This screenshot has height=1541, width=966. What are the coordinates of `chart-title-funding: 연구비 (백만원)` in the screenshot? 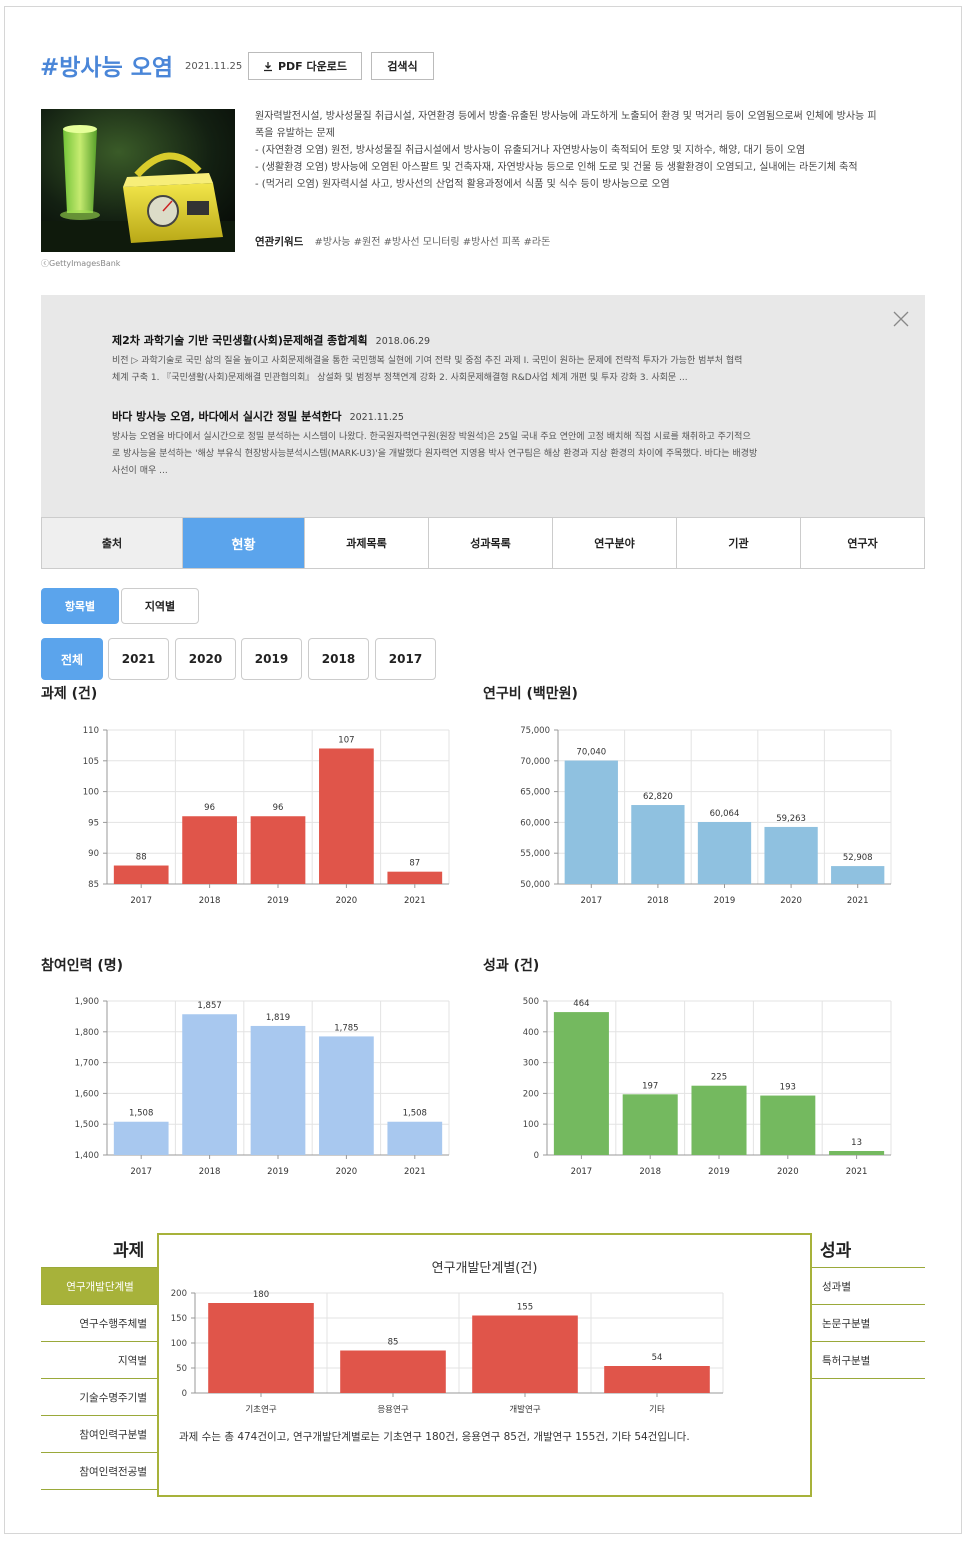 It's located at (530, 694).